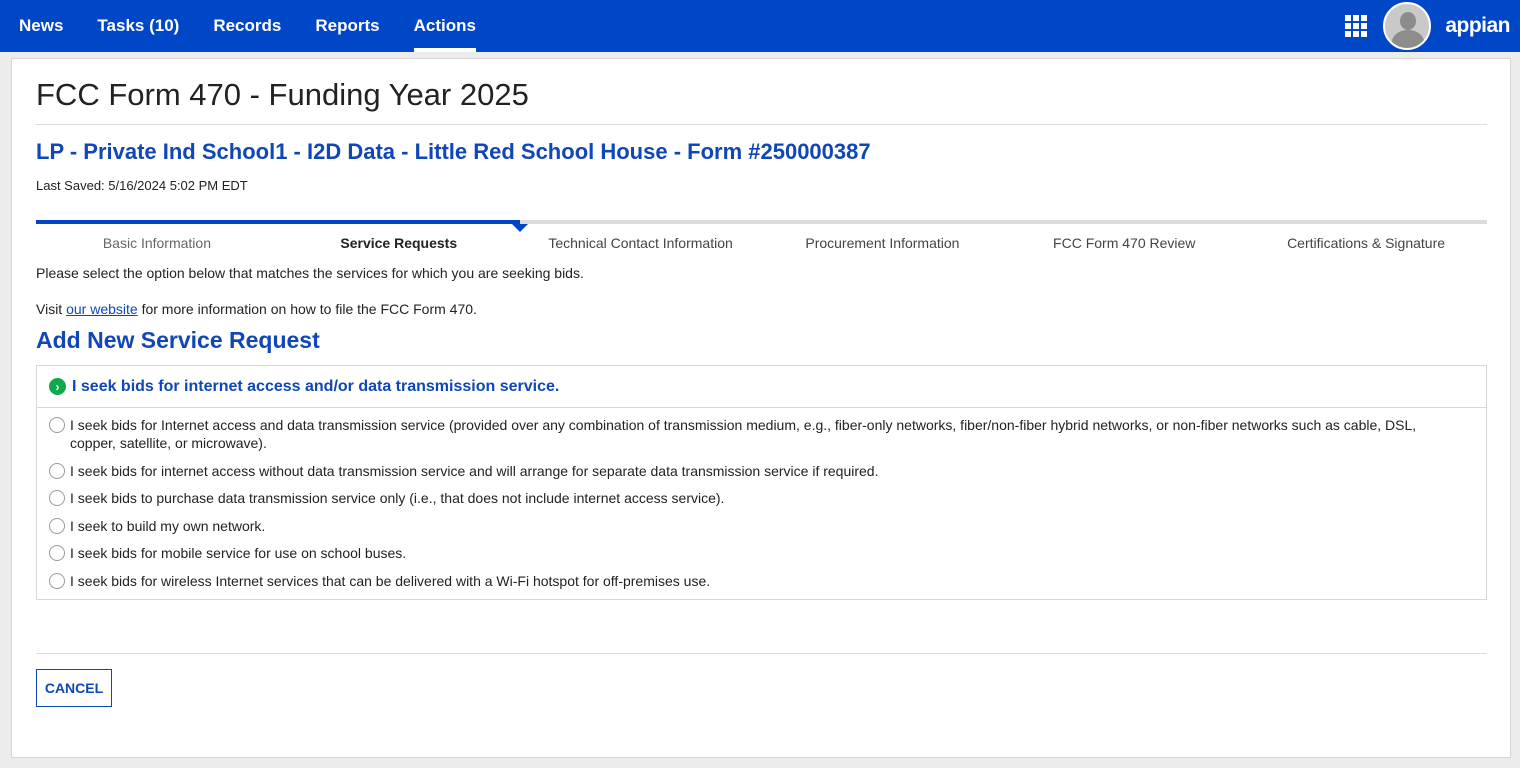  Describe the element at coordinates (157, 243) in the screenshot. I see `step-basic-information: Basic Information` at that location.